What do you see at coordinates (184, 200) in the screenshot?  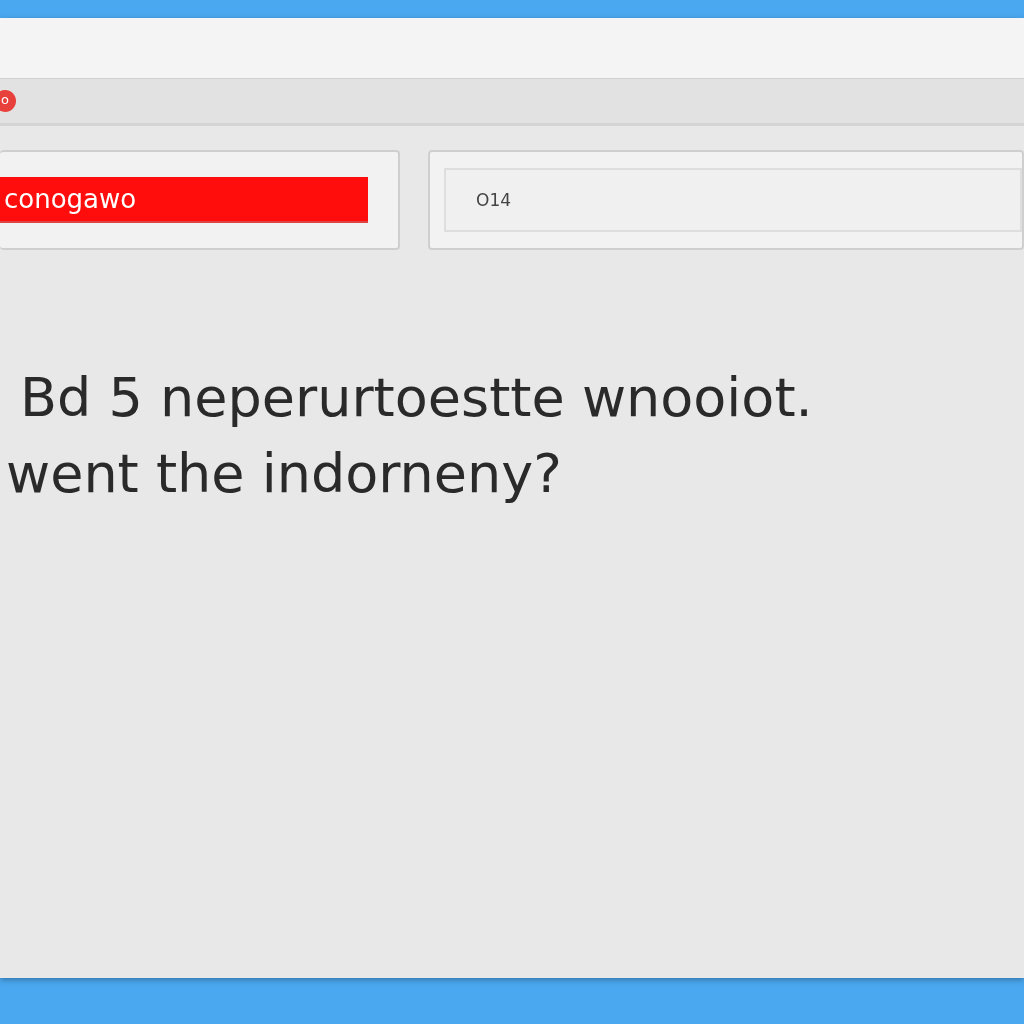 I see `input-field: conogawo` at bounding box center [184, 200].